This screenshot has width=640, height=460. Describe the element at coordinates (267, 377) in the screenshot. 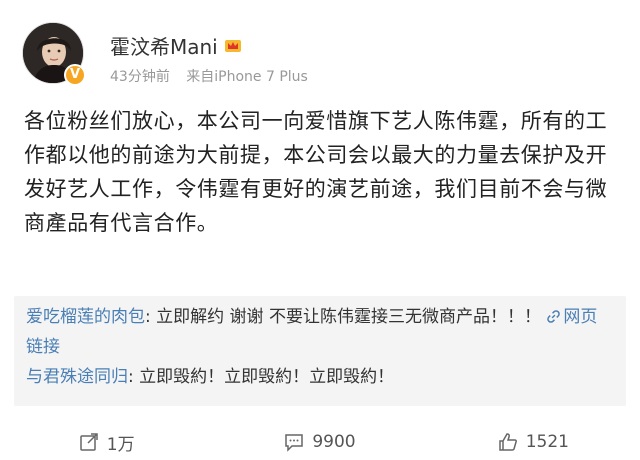

I see `comment-text: 立即毁約！立即毁約！立即毁約！` at that location.